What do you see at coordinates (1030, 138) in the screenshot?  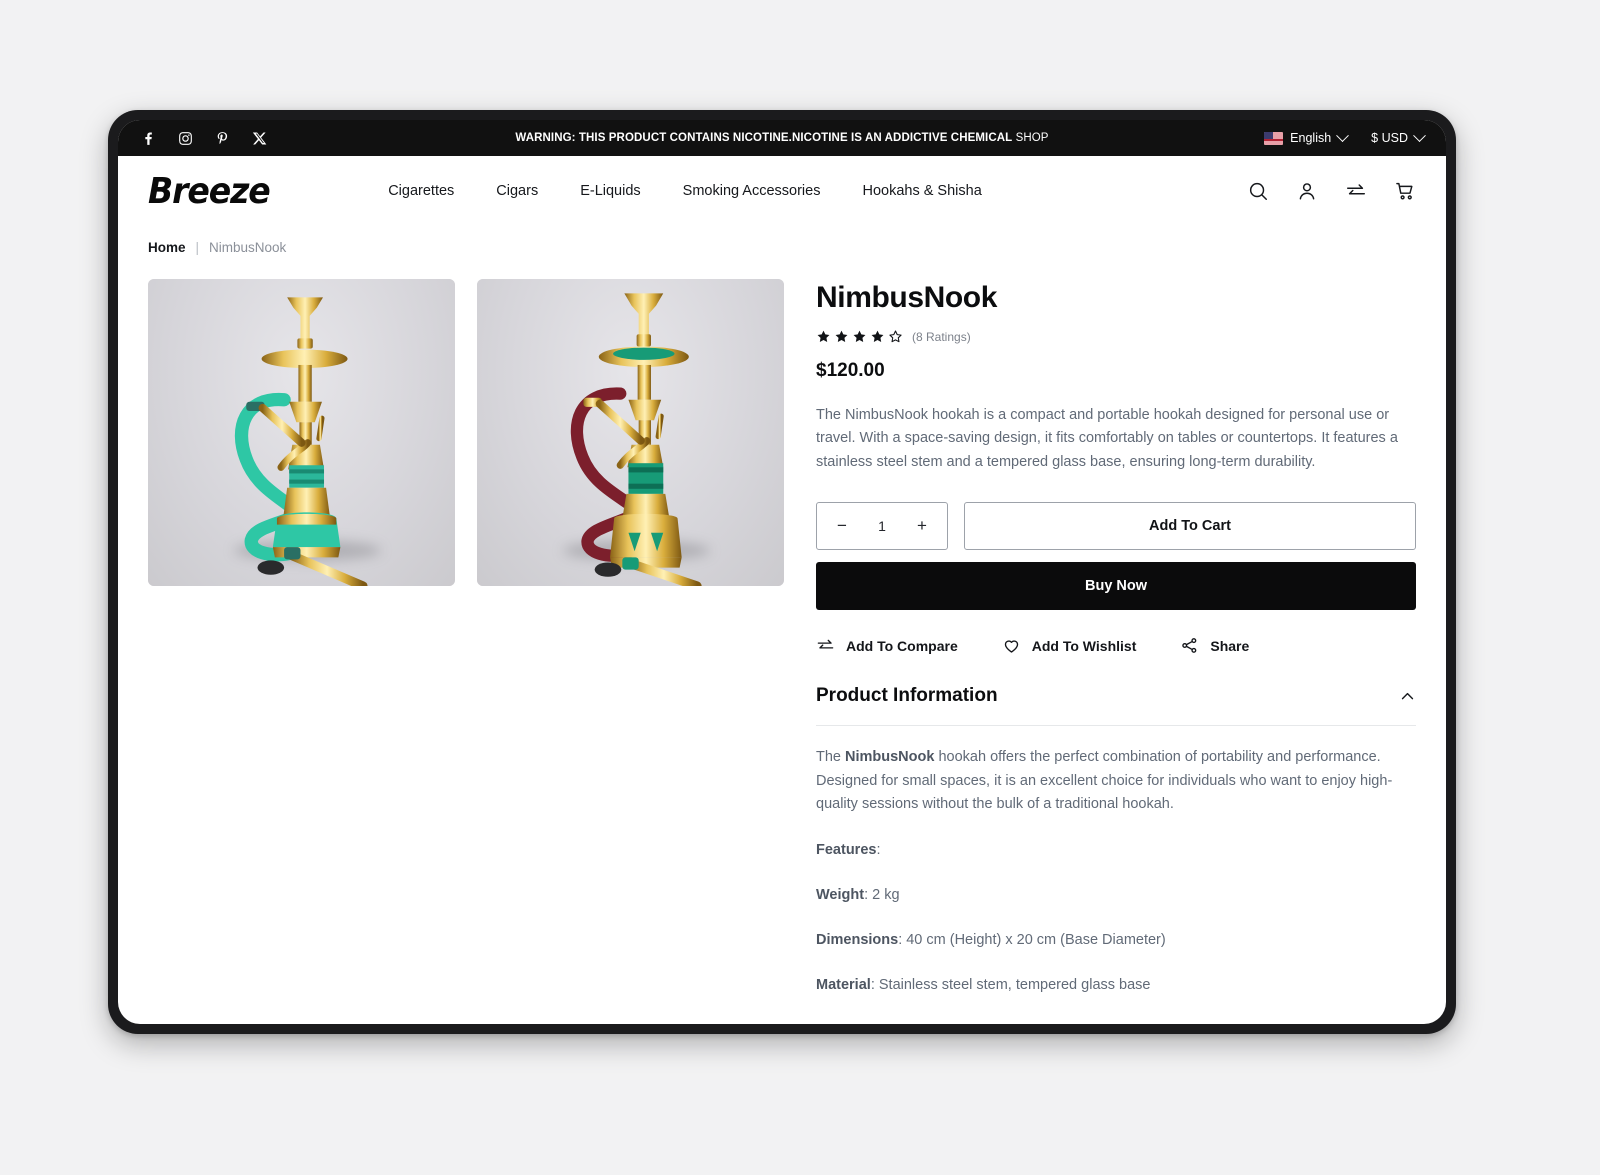 I see `nicotine-warning-shop: SHOP` at bounding box center [1030, 138].